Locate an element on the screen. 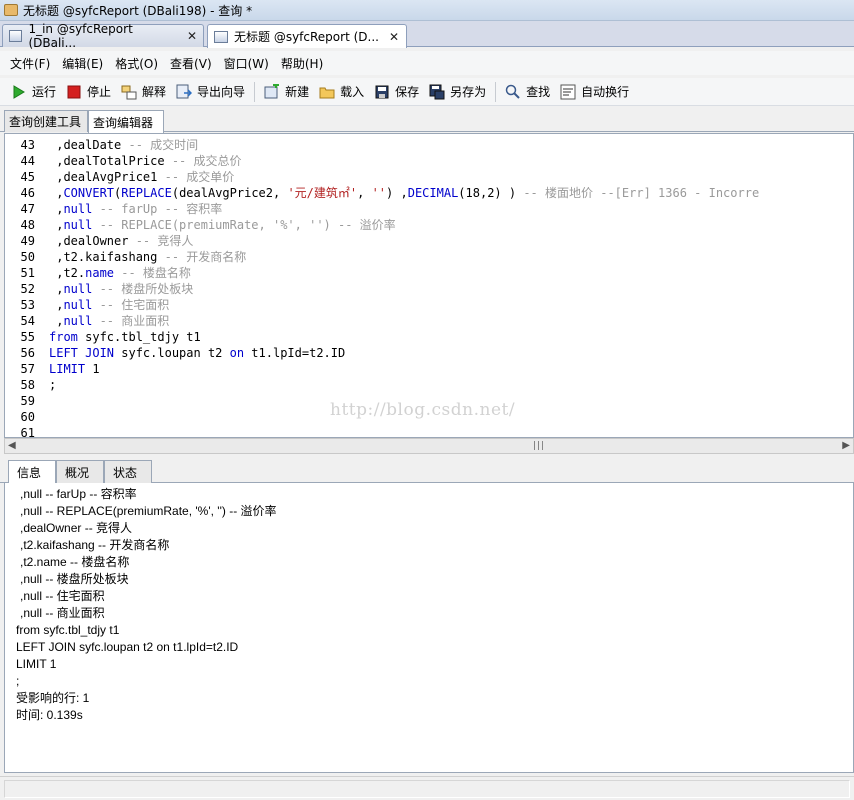 This screenshot has width=854, height=800. tab-profile: 概况 is located at coordinates (80, 471).